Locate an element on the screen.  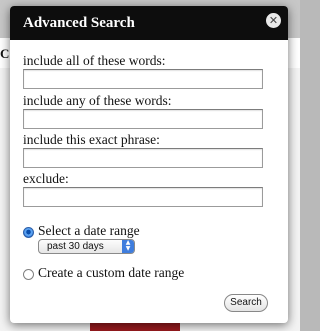
select-arrows-icon: ▲ ▼ is located at coordinates (128, 246).